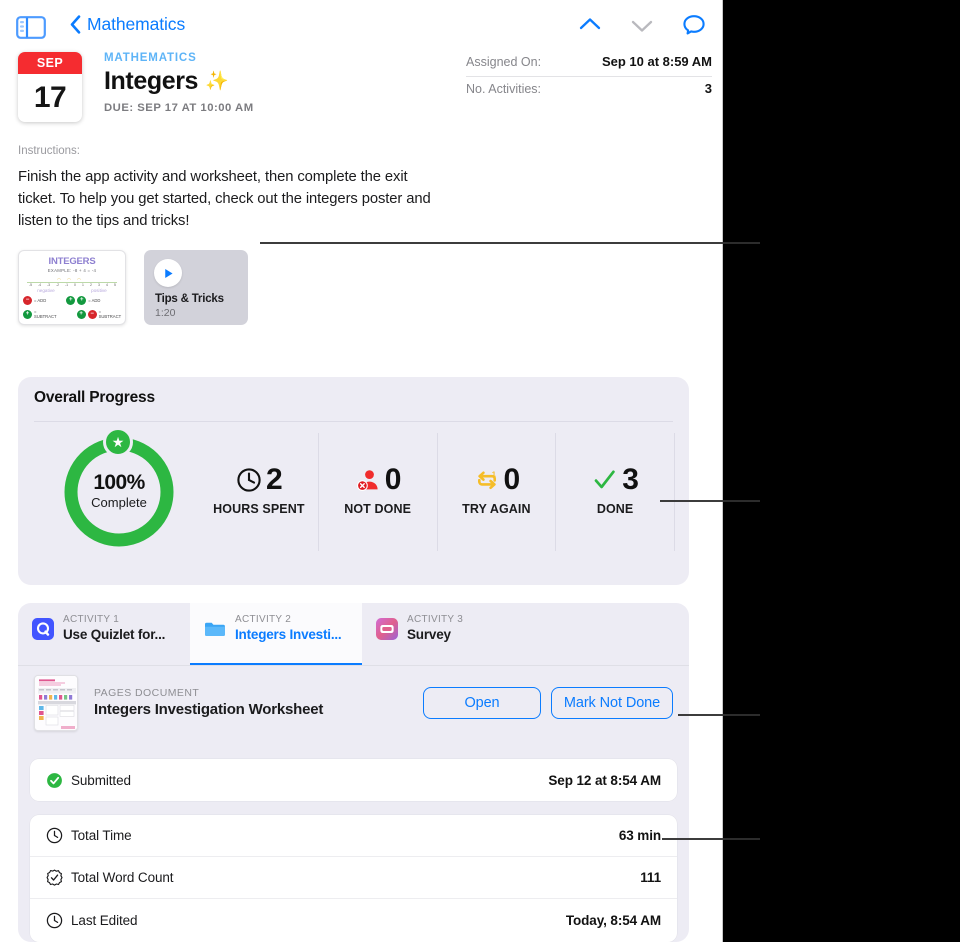  What do you see at coordinates (43, 629) in the screenshot?
I see `quizlet-app-icon` at bounding box center [43, 629].